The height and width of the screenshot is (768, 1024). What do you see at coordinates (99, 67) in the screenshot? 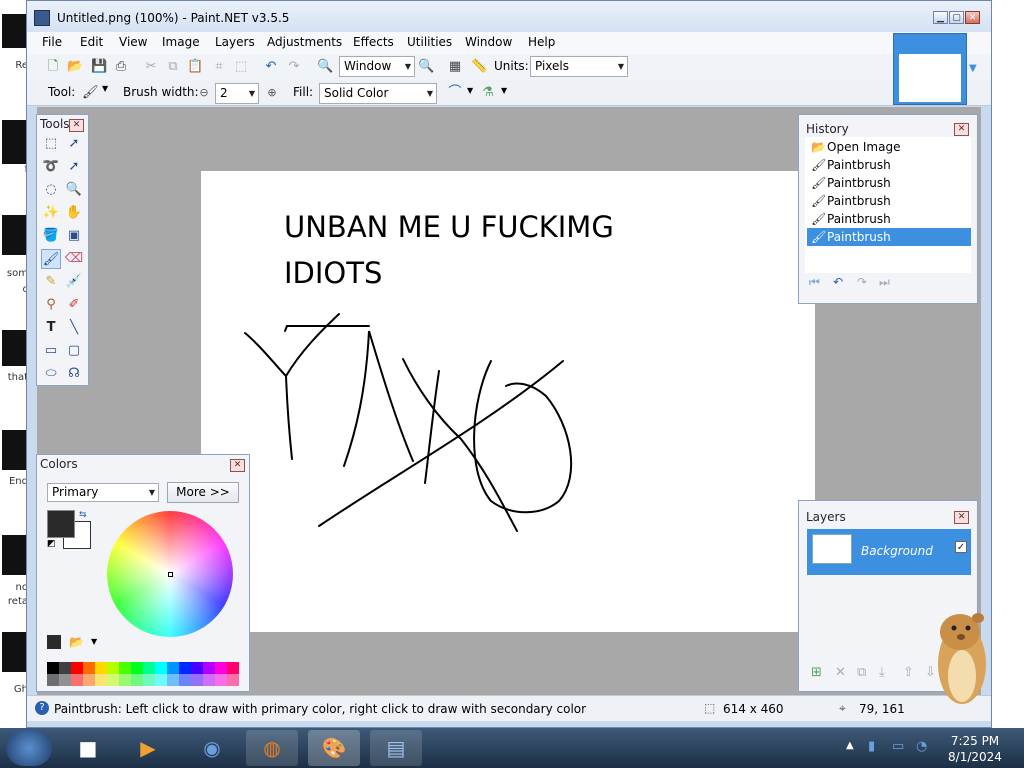
I see `save-icon: 💾` at bounding box center [99, 67].